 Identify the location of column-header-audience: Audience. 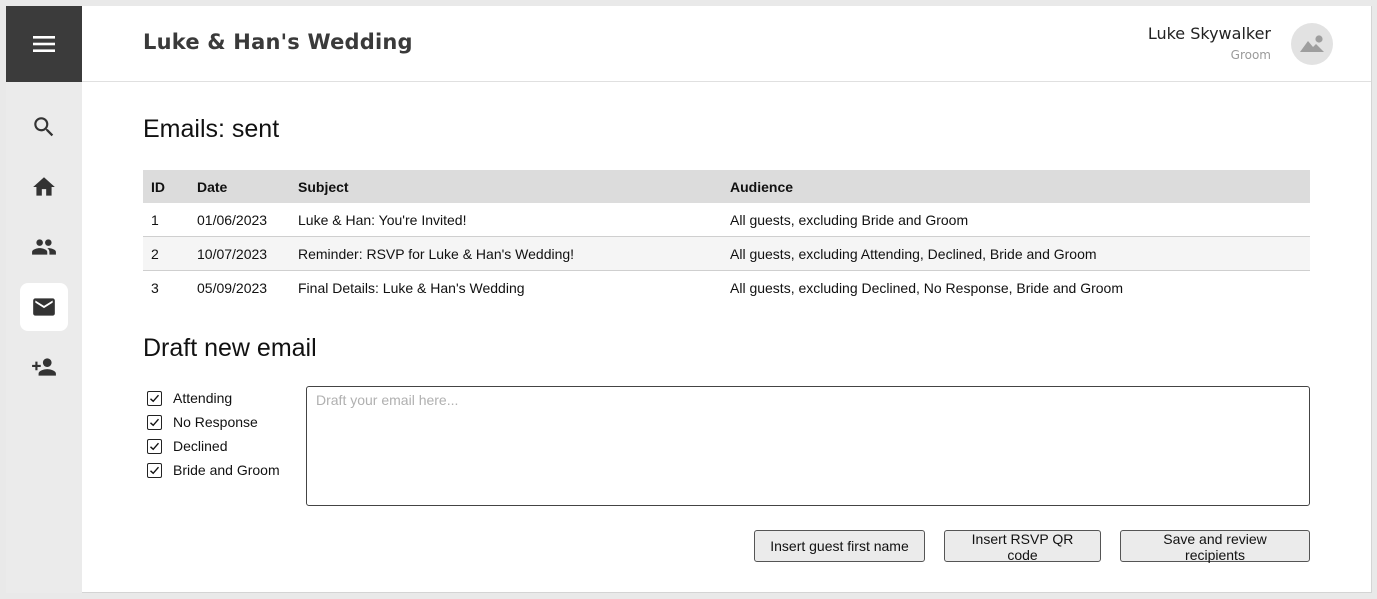
(1016, 186).